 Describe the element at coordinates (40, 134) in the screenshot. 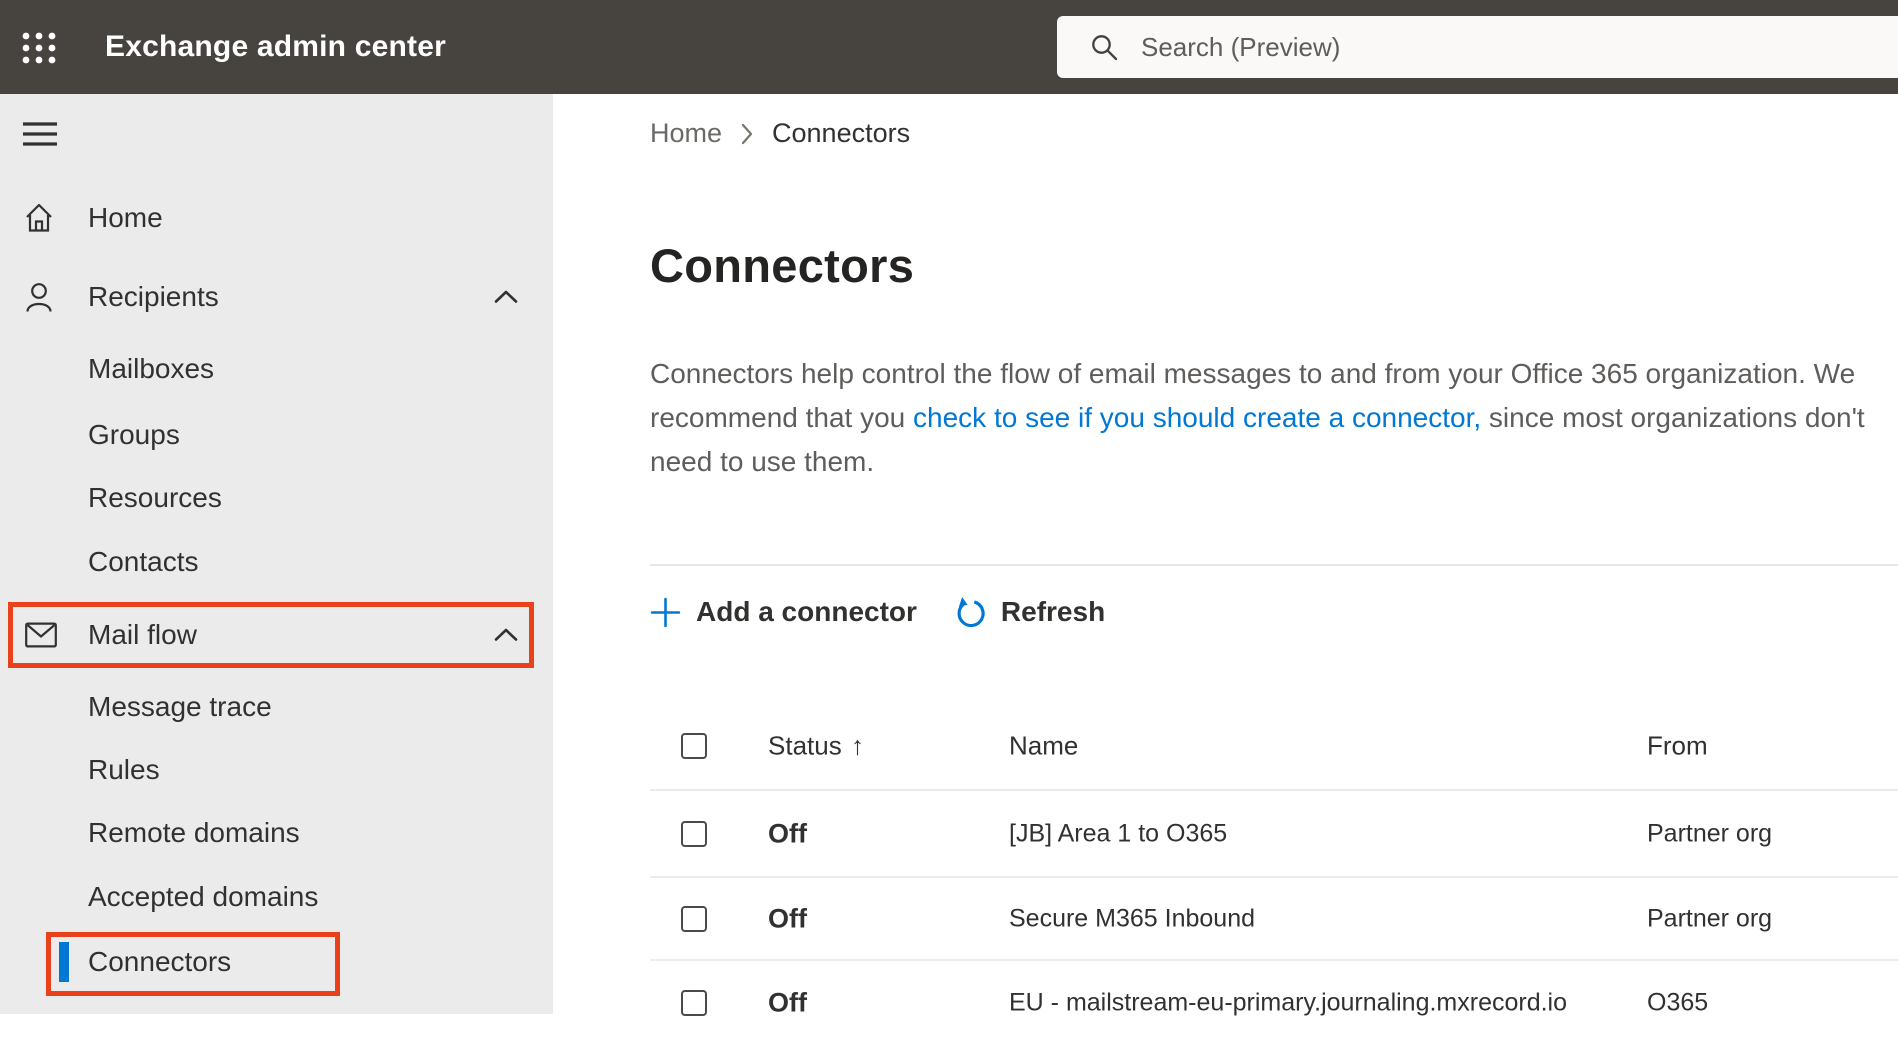

I see `hamburger-icon` at that location.